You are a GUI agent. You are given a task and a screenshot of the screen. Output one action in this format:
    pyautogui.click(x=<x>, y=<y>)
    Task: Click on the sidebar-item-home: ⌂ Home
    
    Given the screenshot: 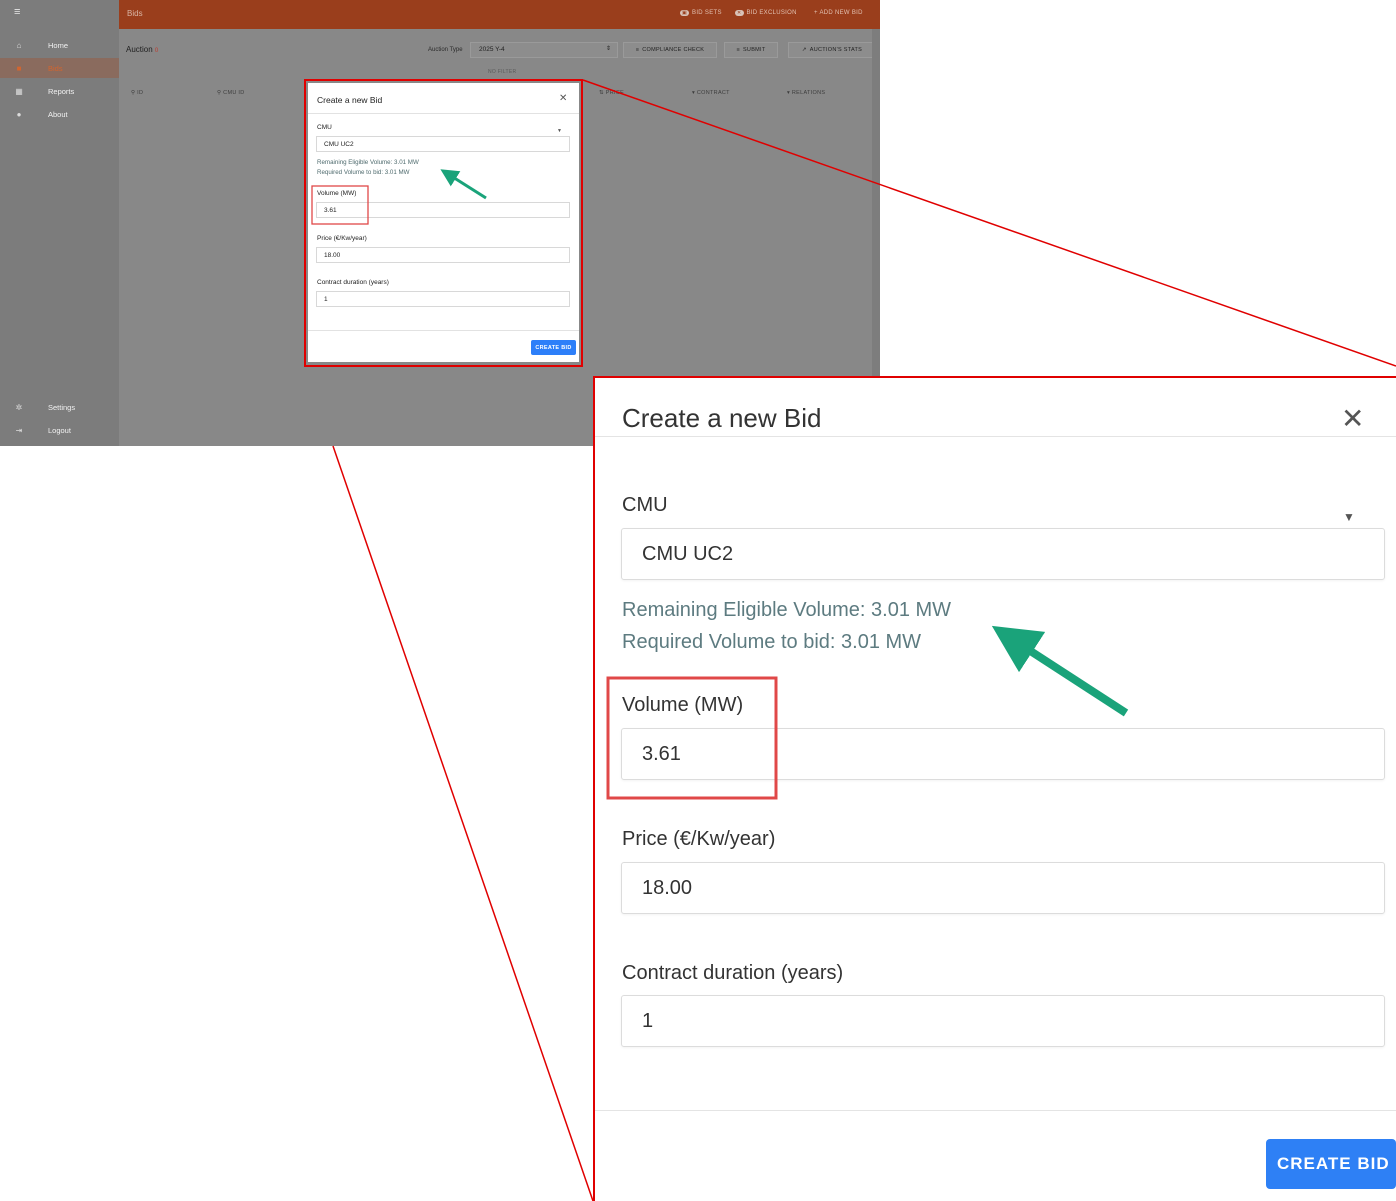 What is the action you would take?
    pyautogui.click(x=59, y=45)
    